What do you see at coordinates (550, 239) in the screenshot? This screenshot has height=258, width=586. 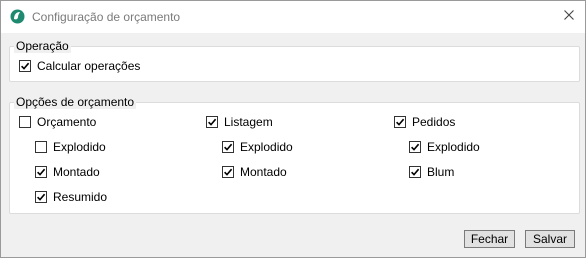 I see `salvar-button: Salvar` at bounding box center [550, 239].